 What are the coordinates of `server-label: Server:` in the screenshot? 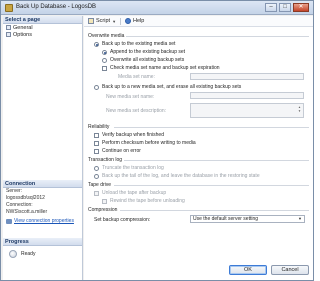 It's located at (14, 191).